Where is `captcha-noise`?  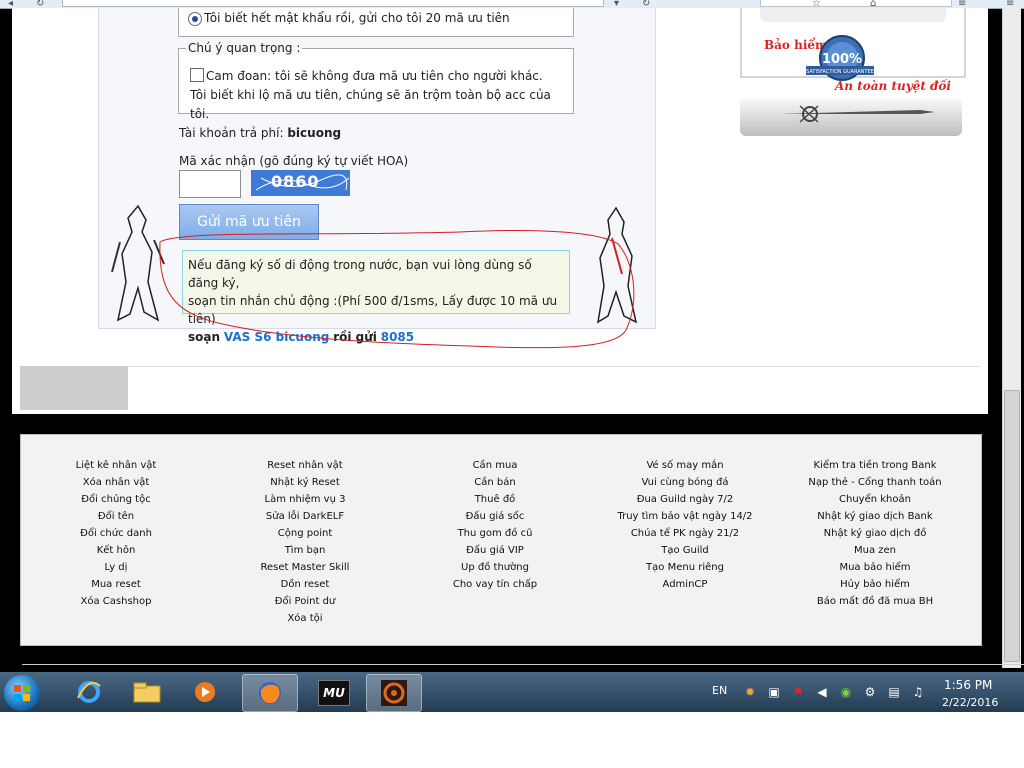
captcha-noise is located at coordinates (302, 182).